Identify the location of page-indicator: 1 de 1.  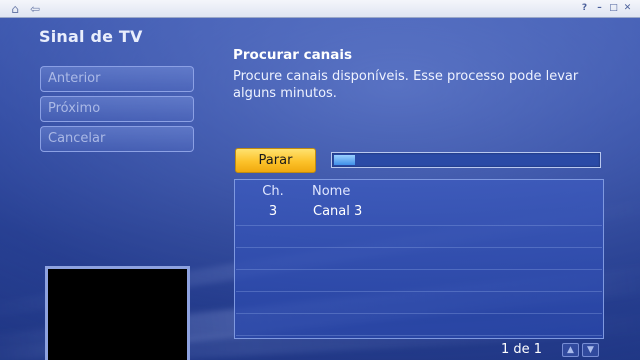
(522, 349).